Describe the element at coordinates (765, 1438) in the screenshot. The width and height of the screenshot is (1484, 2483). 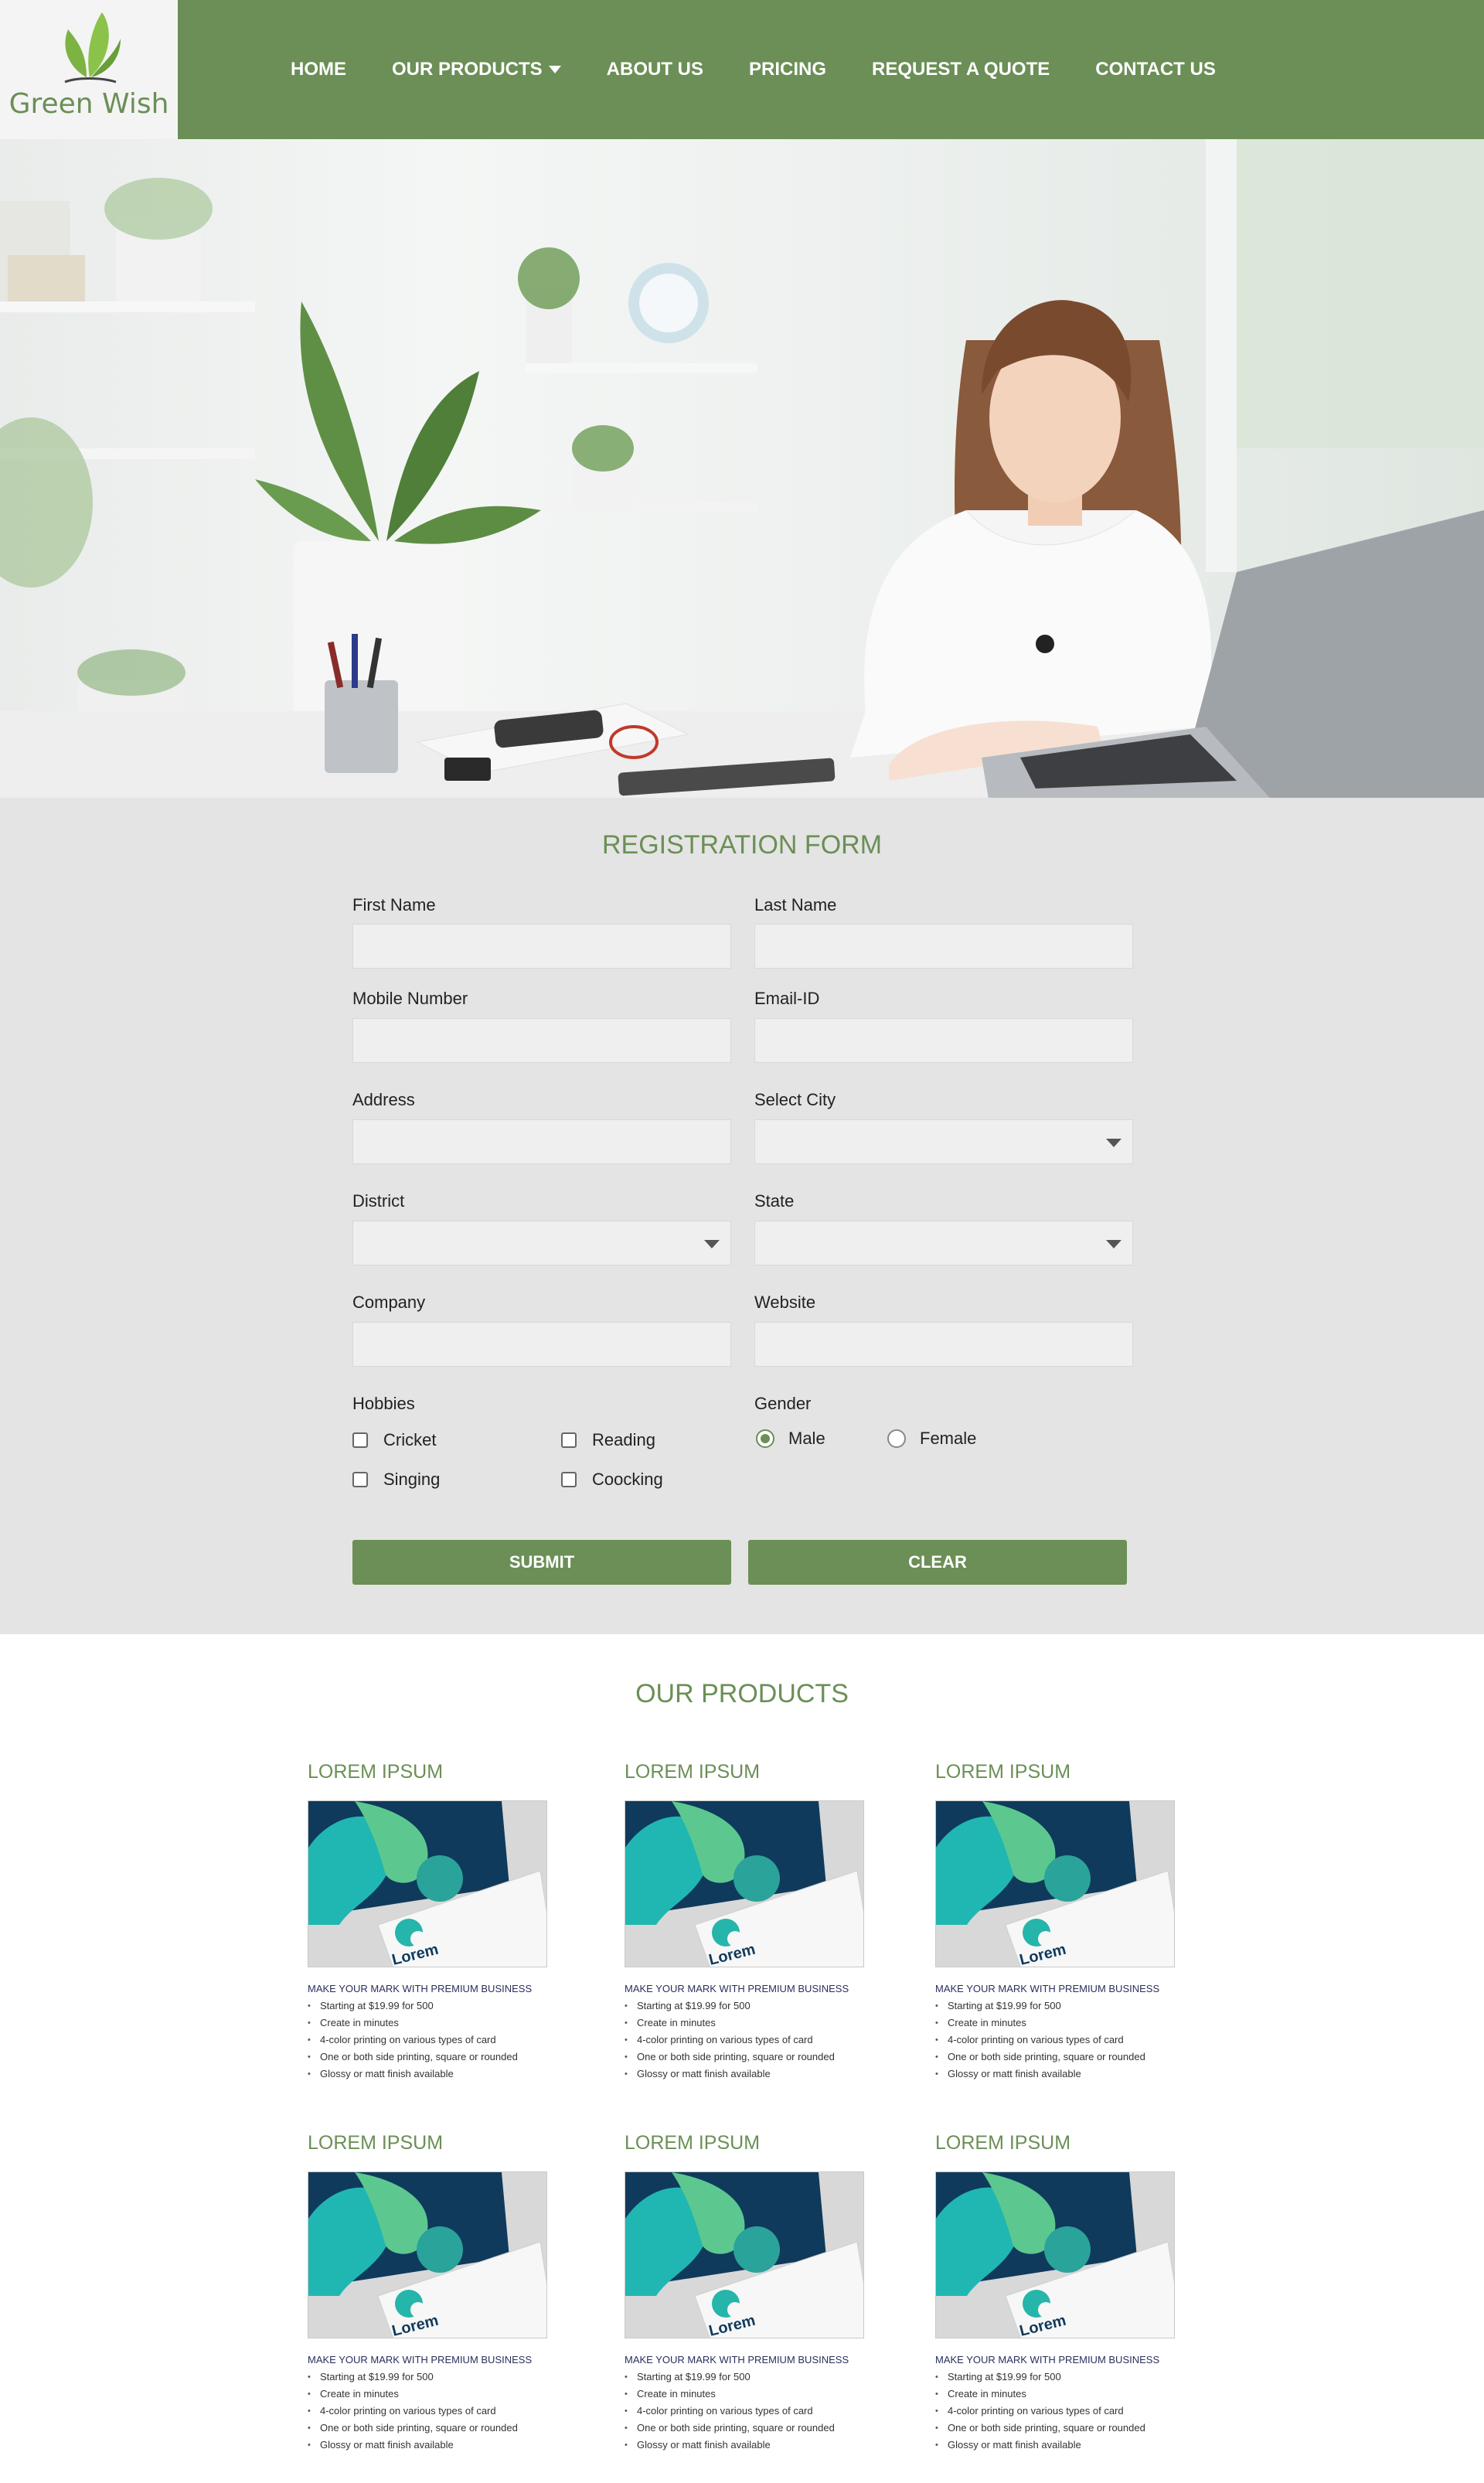
I see `radio-selected` at that location.